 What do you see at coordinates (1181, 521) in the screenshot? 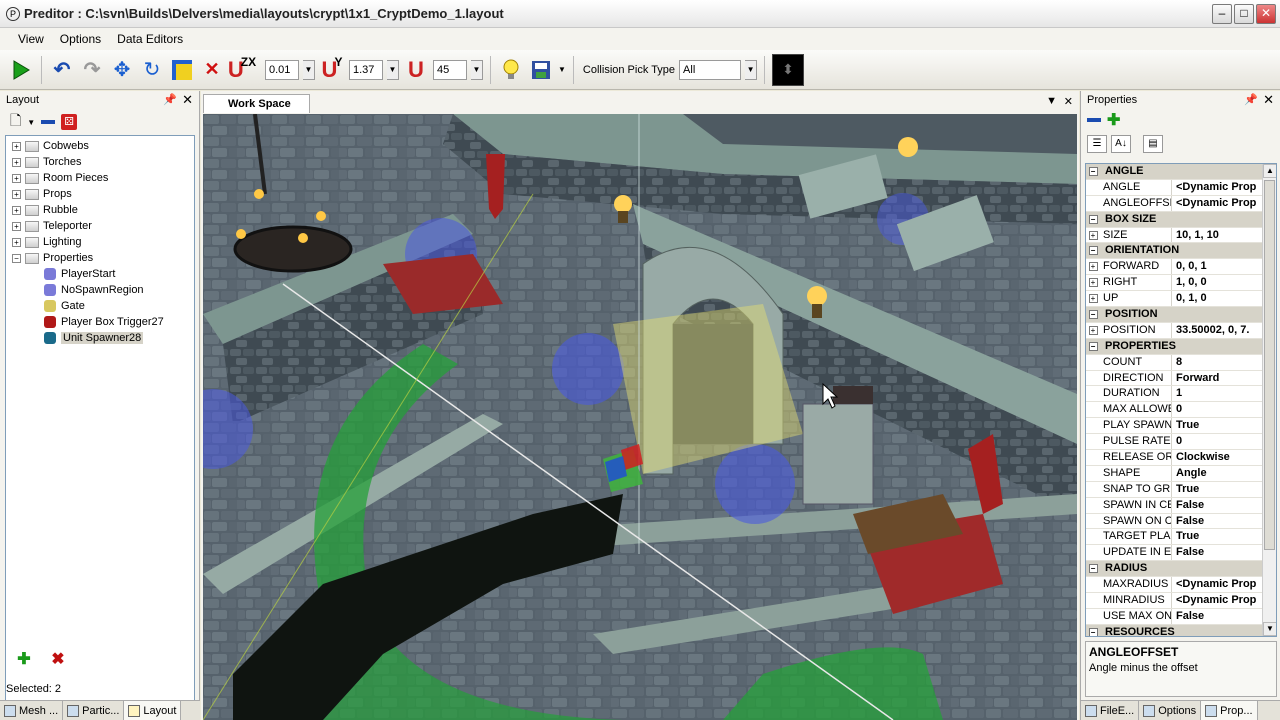
I see `property-row: SPAWN ON C False` at bounding box center [1181, 521].